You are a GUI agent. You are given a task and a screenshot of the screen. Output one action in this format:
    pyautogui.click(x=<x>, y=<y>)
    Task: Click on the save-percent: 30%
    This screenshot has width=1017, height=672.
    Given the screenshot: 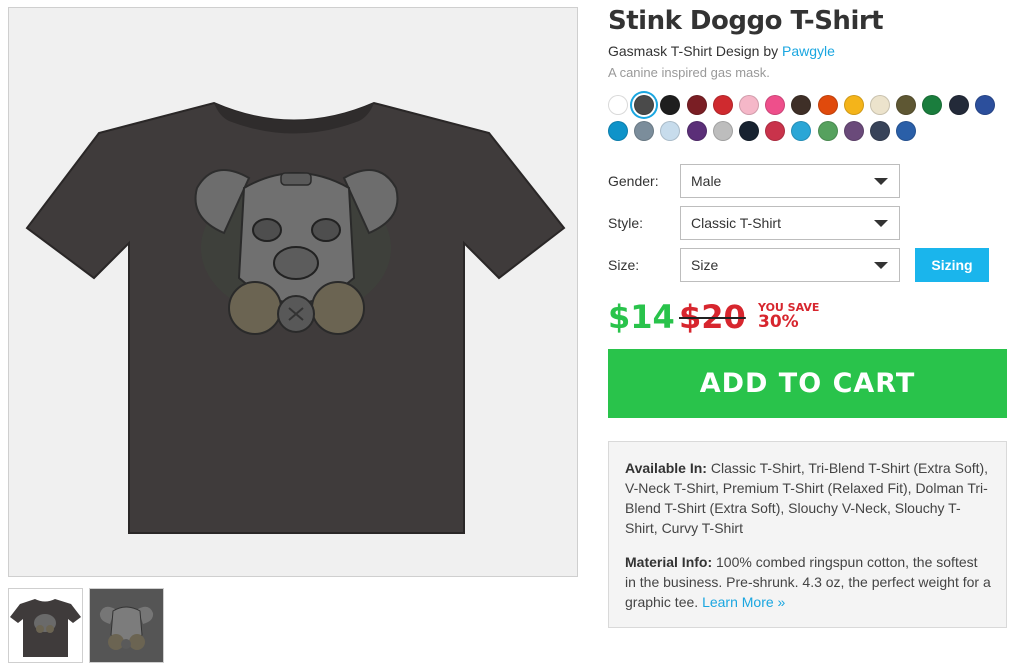 What is the action you would take?
    pyautogui.click(x=778, y=322)
    